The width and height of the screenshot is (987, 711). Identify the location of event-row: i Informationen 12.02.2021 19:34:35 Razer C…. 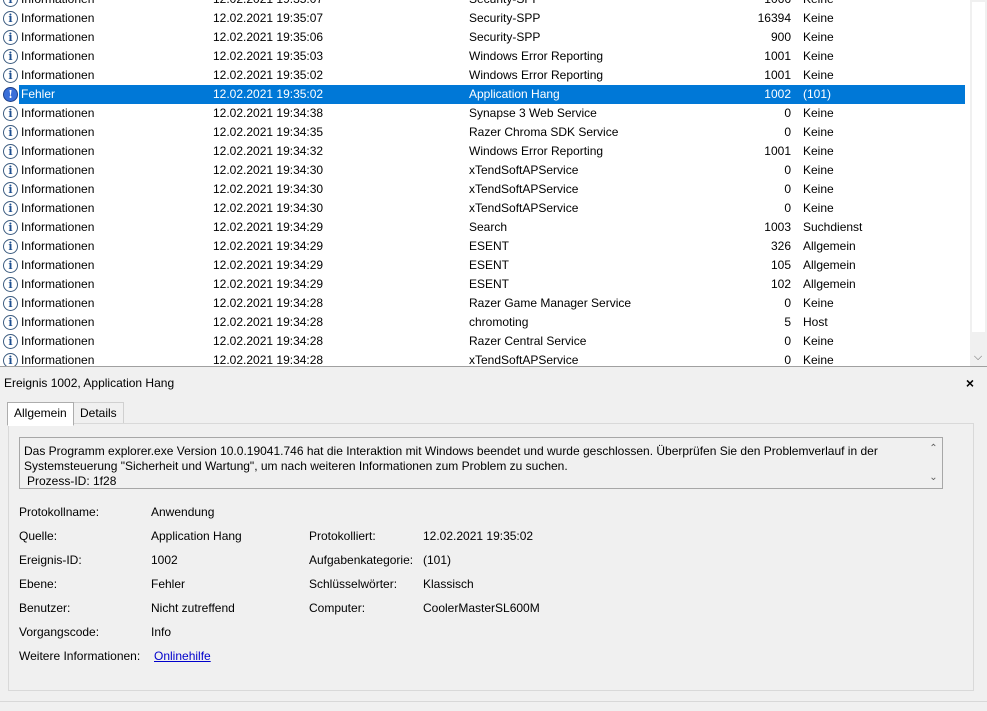
(485, 132).